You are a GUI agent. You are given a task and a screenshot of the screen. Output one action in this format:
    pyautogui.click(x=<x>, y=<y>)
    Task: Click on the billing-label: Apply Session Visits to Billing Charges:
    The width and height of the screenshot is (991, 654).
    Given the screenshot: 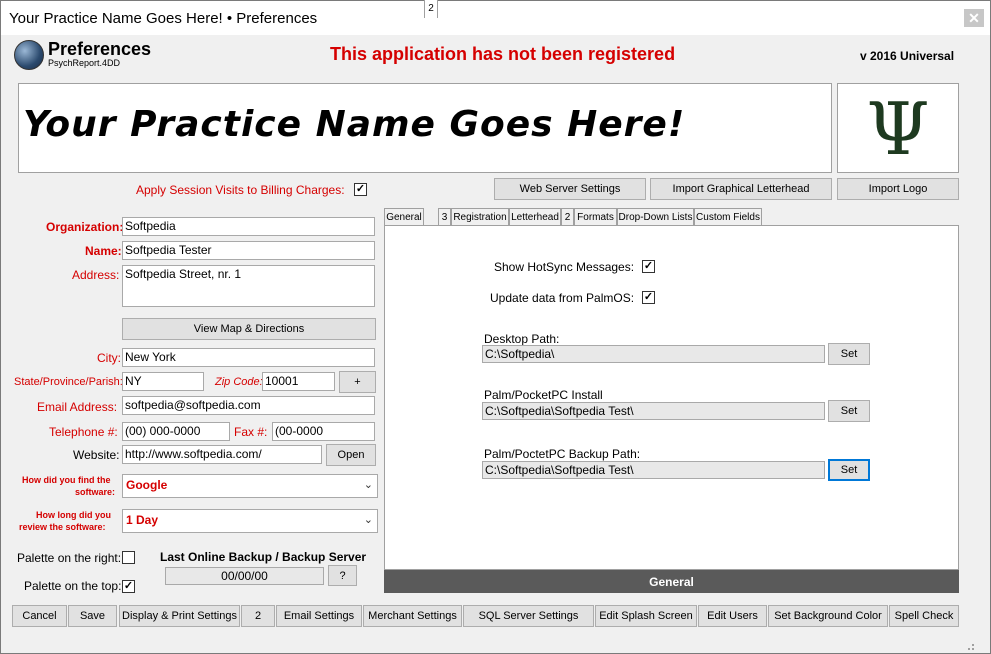 What is the action you would take?
    pyautogui.click(x=240, y=190)
    